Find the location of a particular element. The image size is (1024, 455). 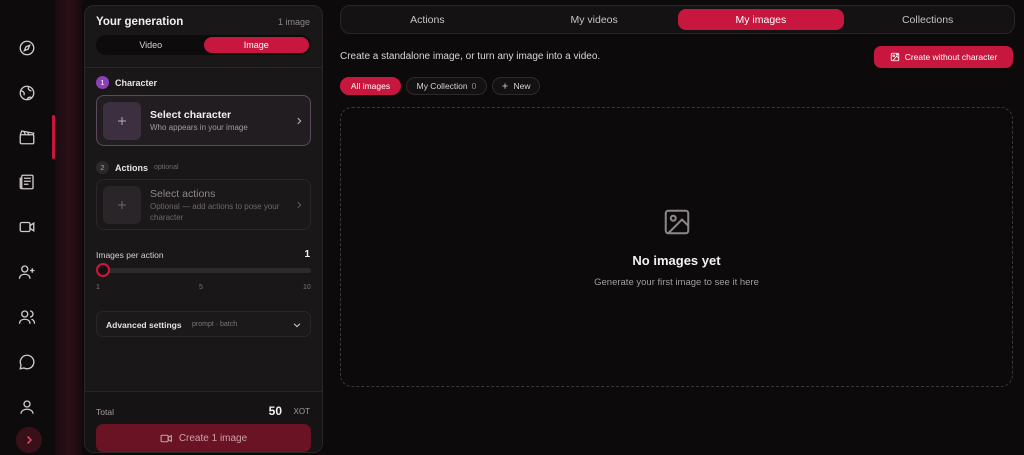

slider-tick: 10 is located at coordinates (307, 287).